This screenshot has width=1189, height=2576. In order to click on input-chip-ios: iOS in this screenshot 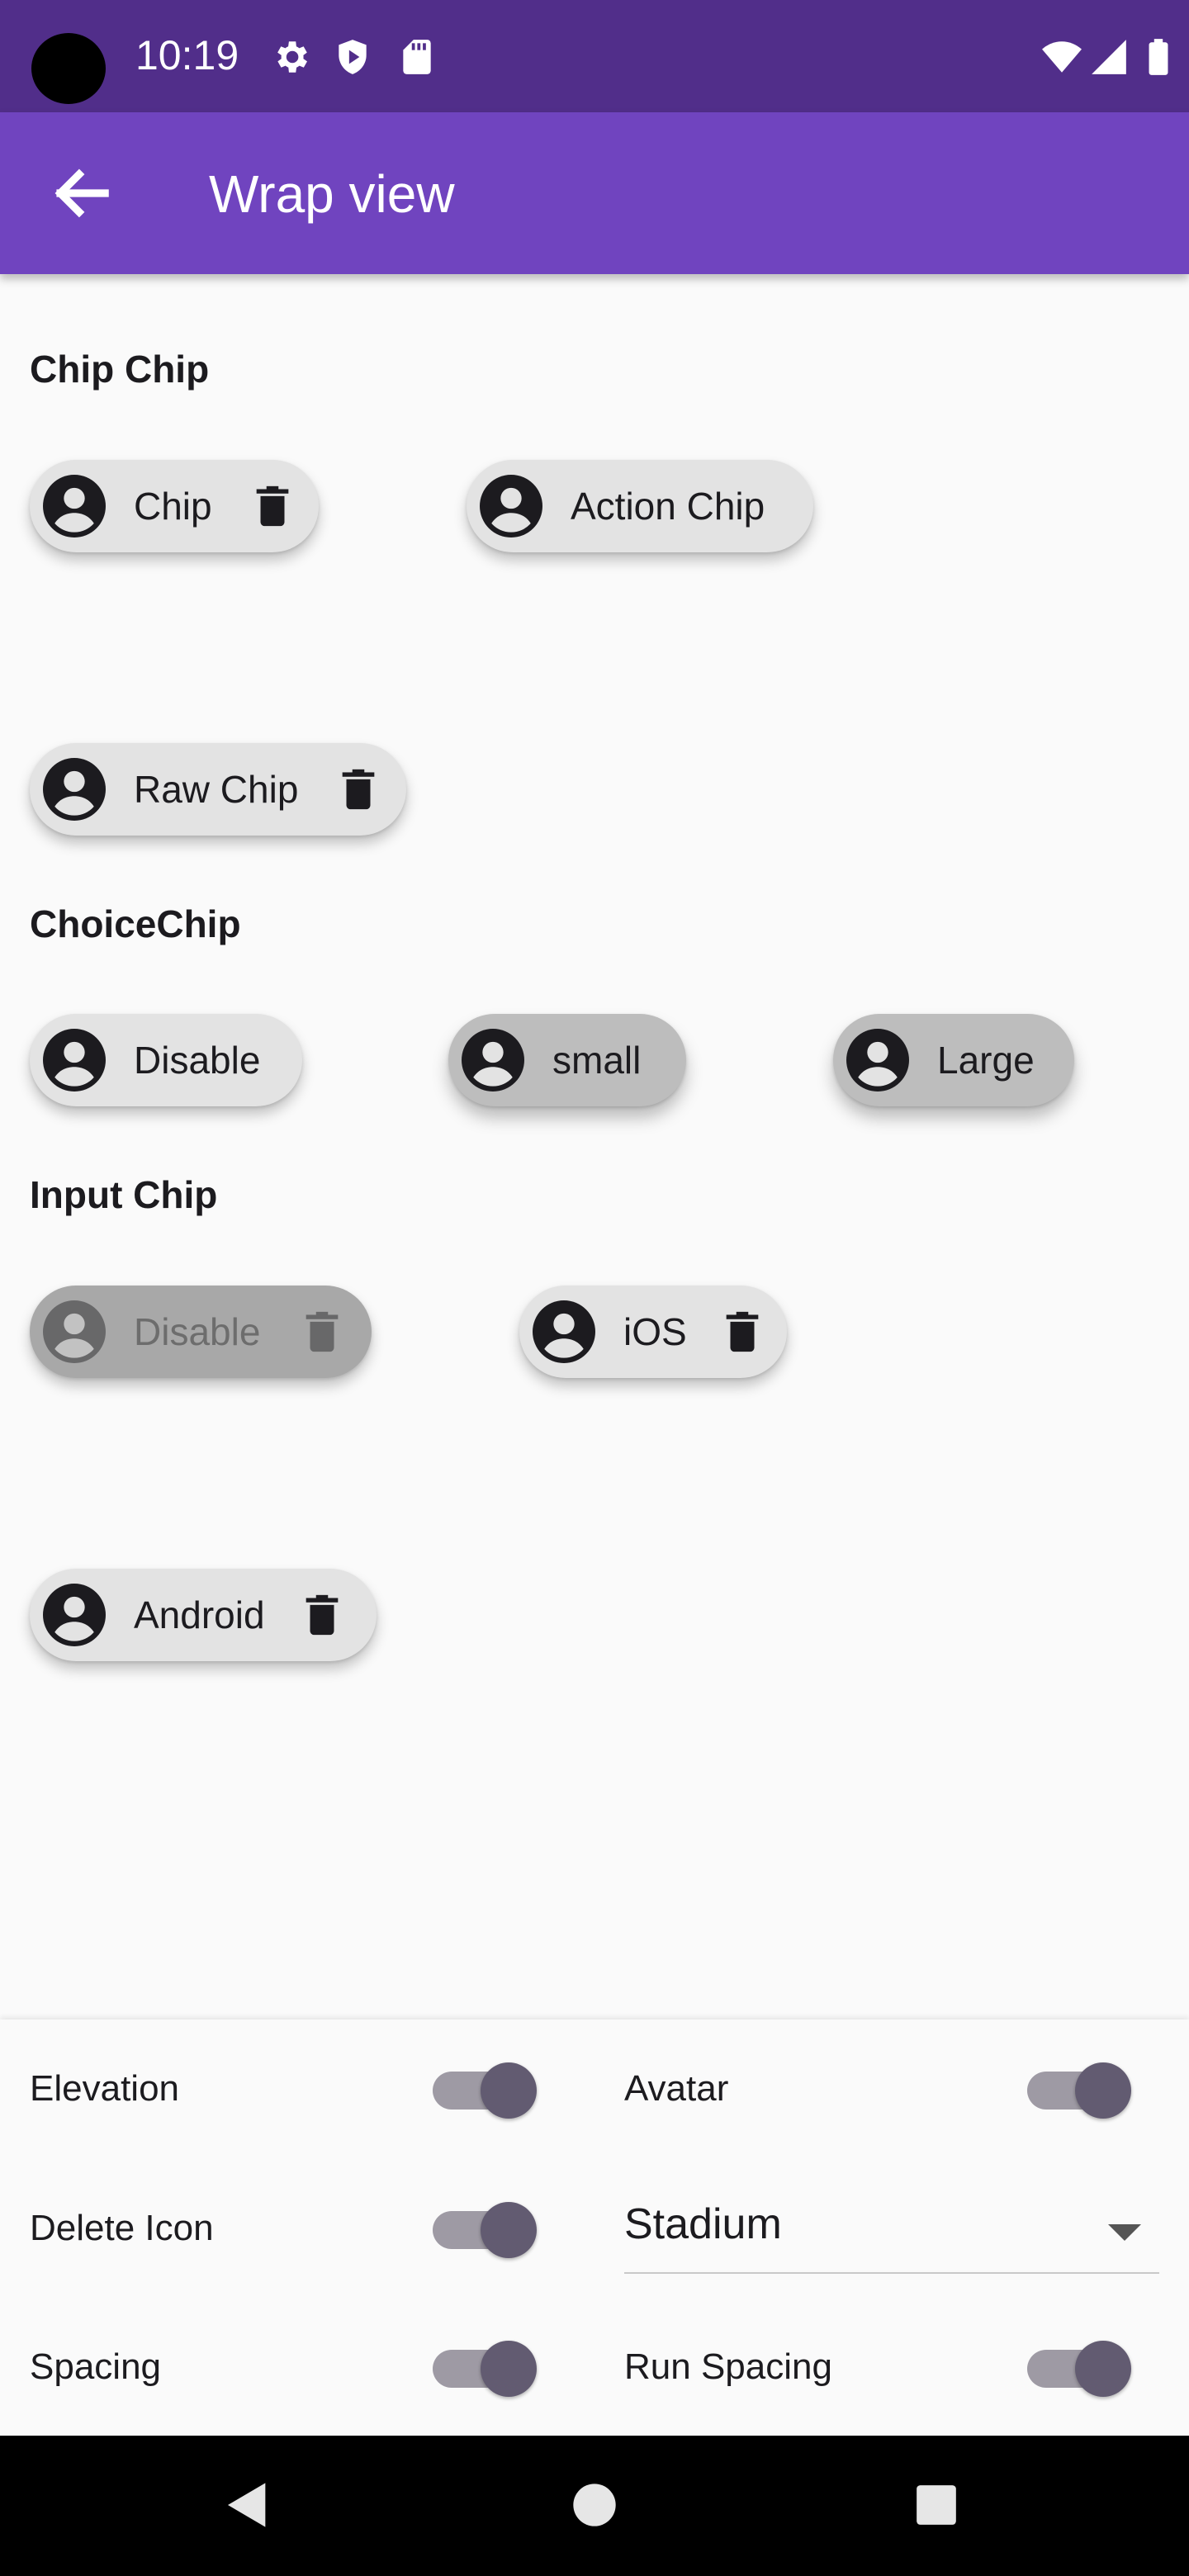, I will do `click(653, 1332)`.